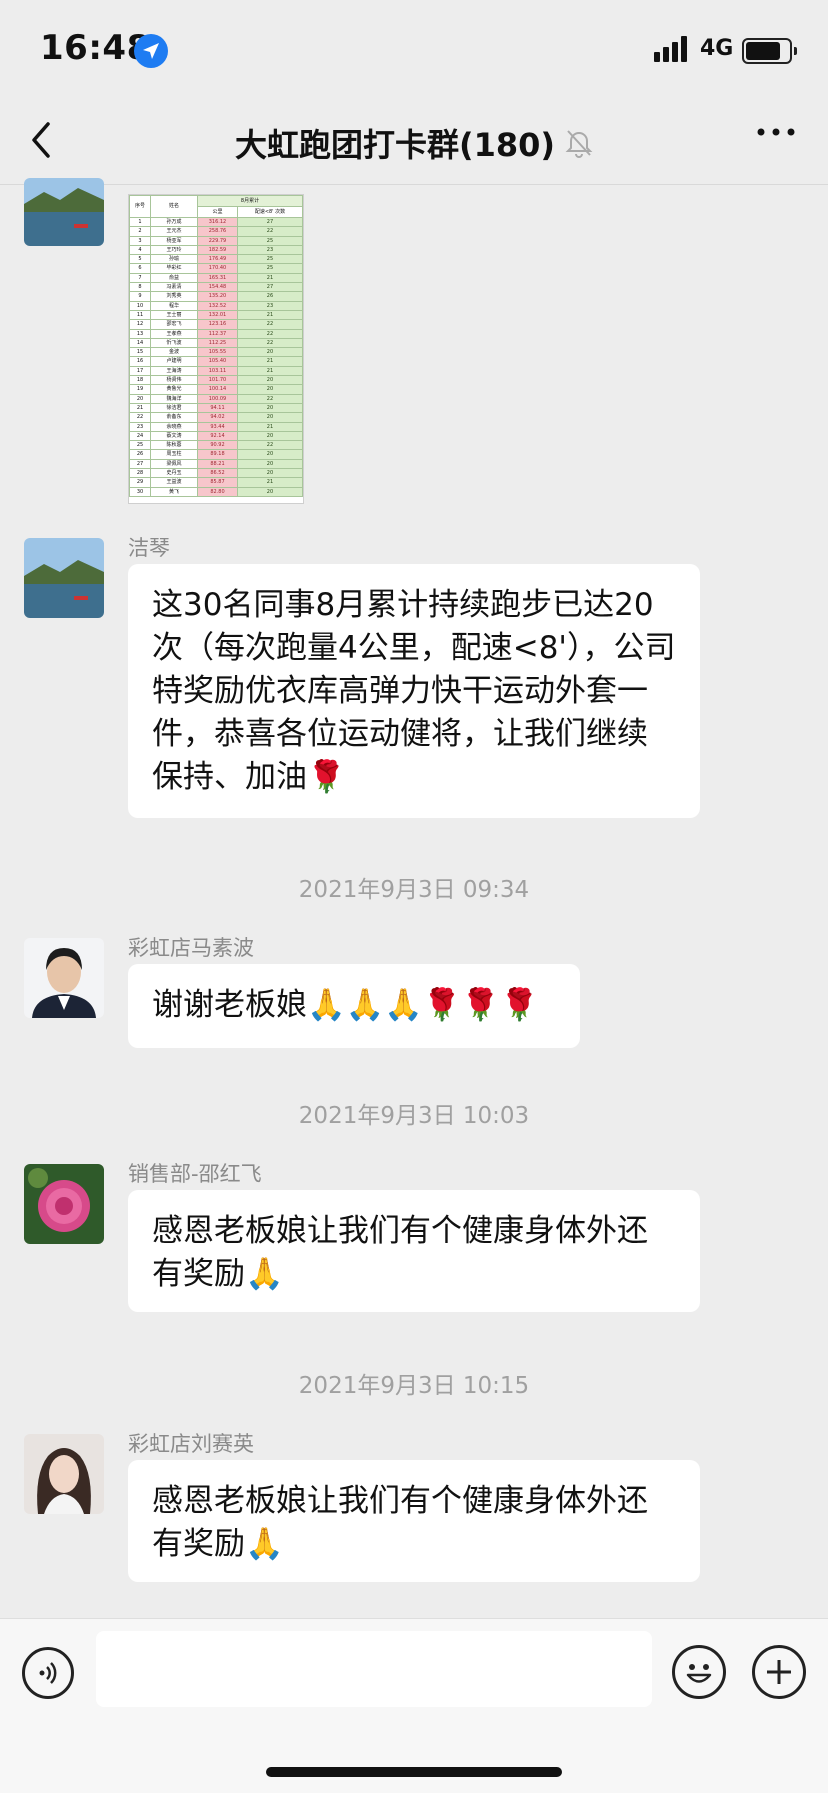  What do you see at coordinates (174, 287) in the screenshot?
I see `sheet-cell-name: 冯素清` at bounding box center [174, 287].